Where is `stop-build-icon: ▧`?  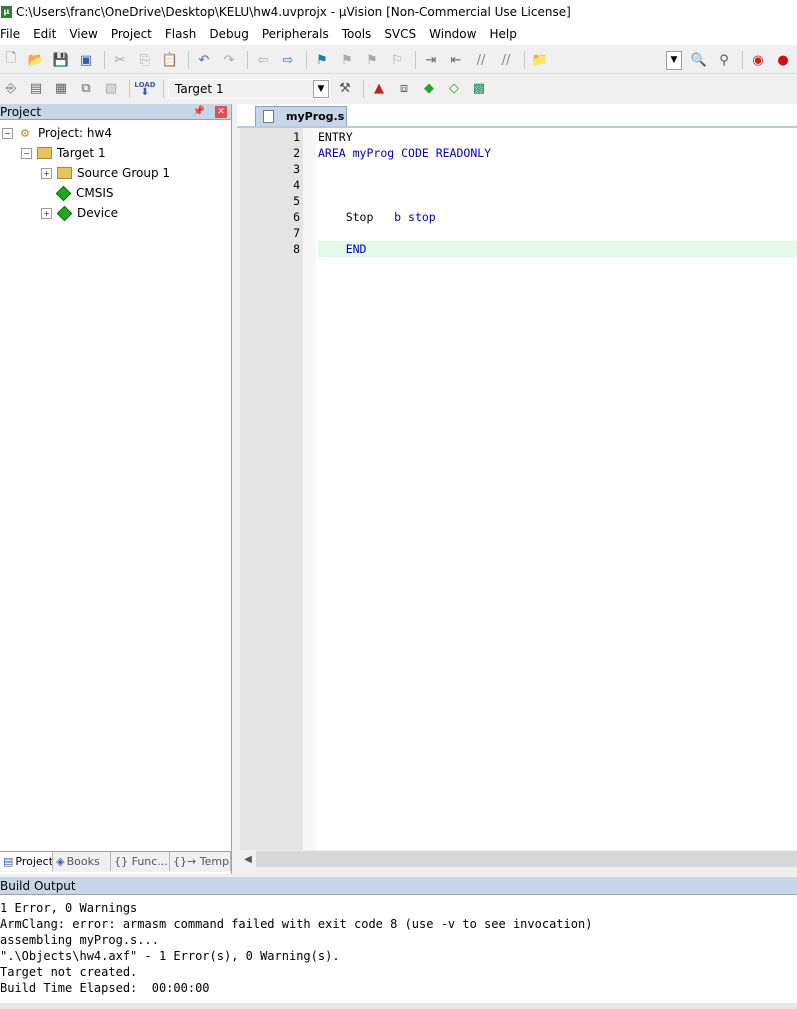
stop-build-icon: ▧ is located at coordinates (111, 89).